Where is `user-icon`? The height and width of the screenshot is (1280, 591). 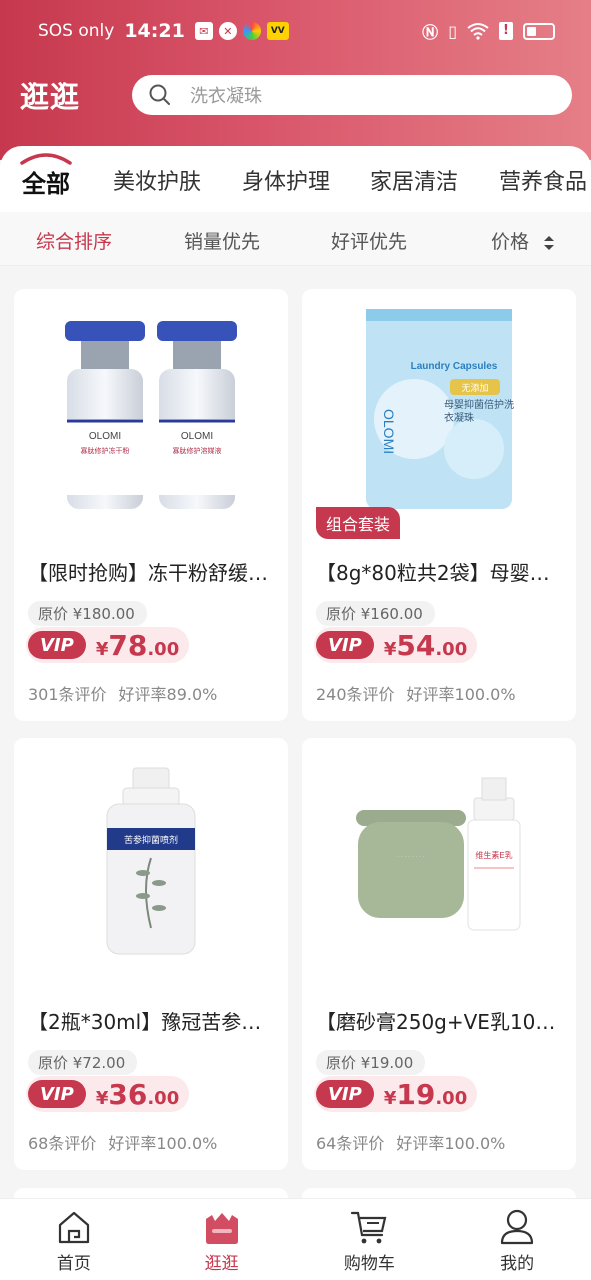
user-icon is located at coordinates (517, 1227).